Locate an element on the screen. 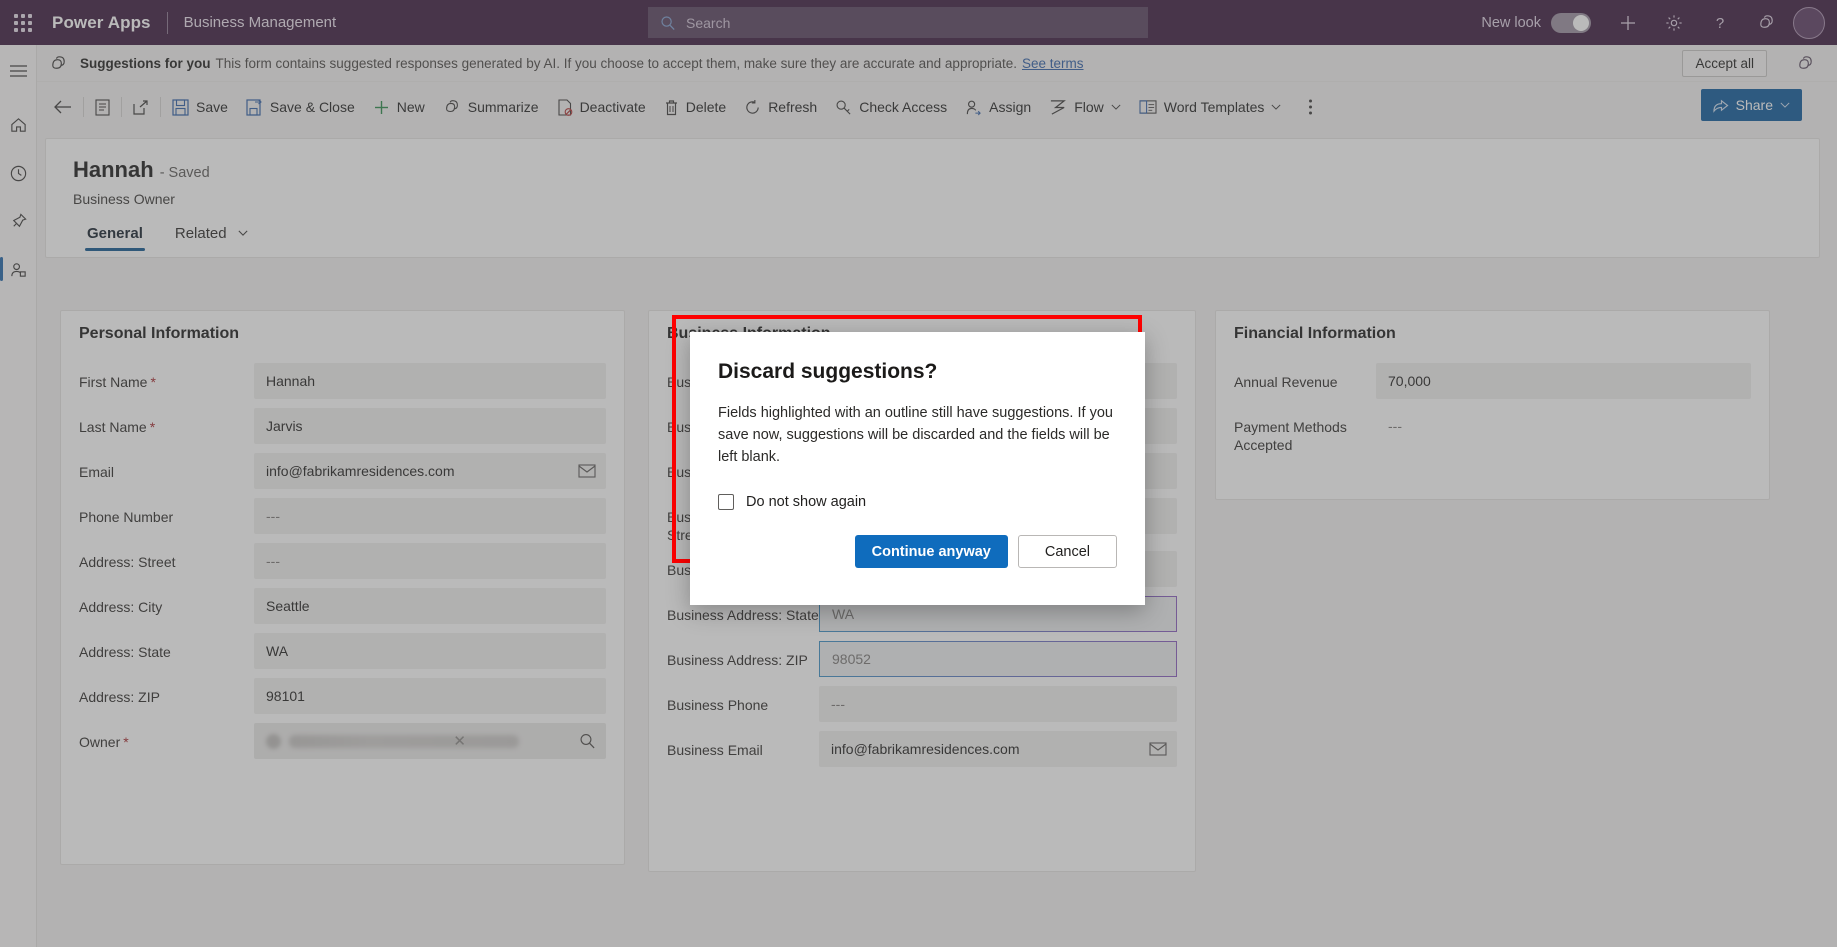  form-selector-button is located at coordinates (102, 107).